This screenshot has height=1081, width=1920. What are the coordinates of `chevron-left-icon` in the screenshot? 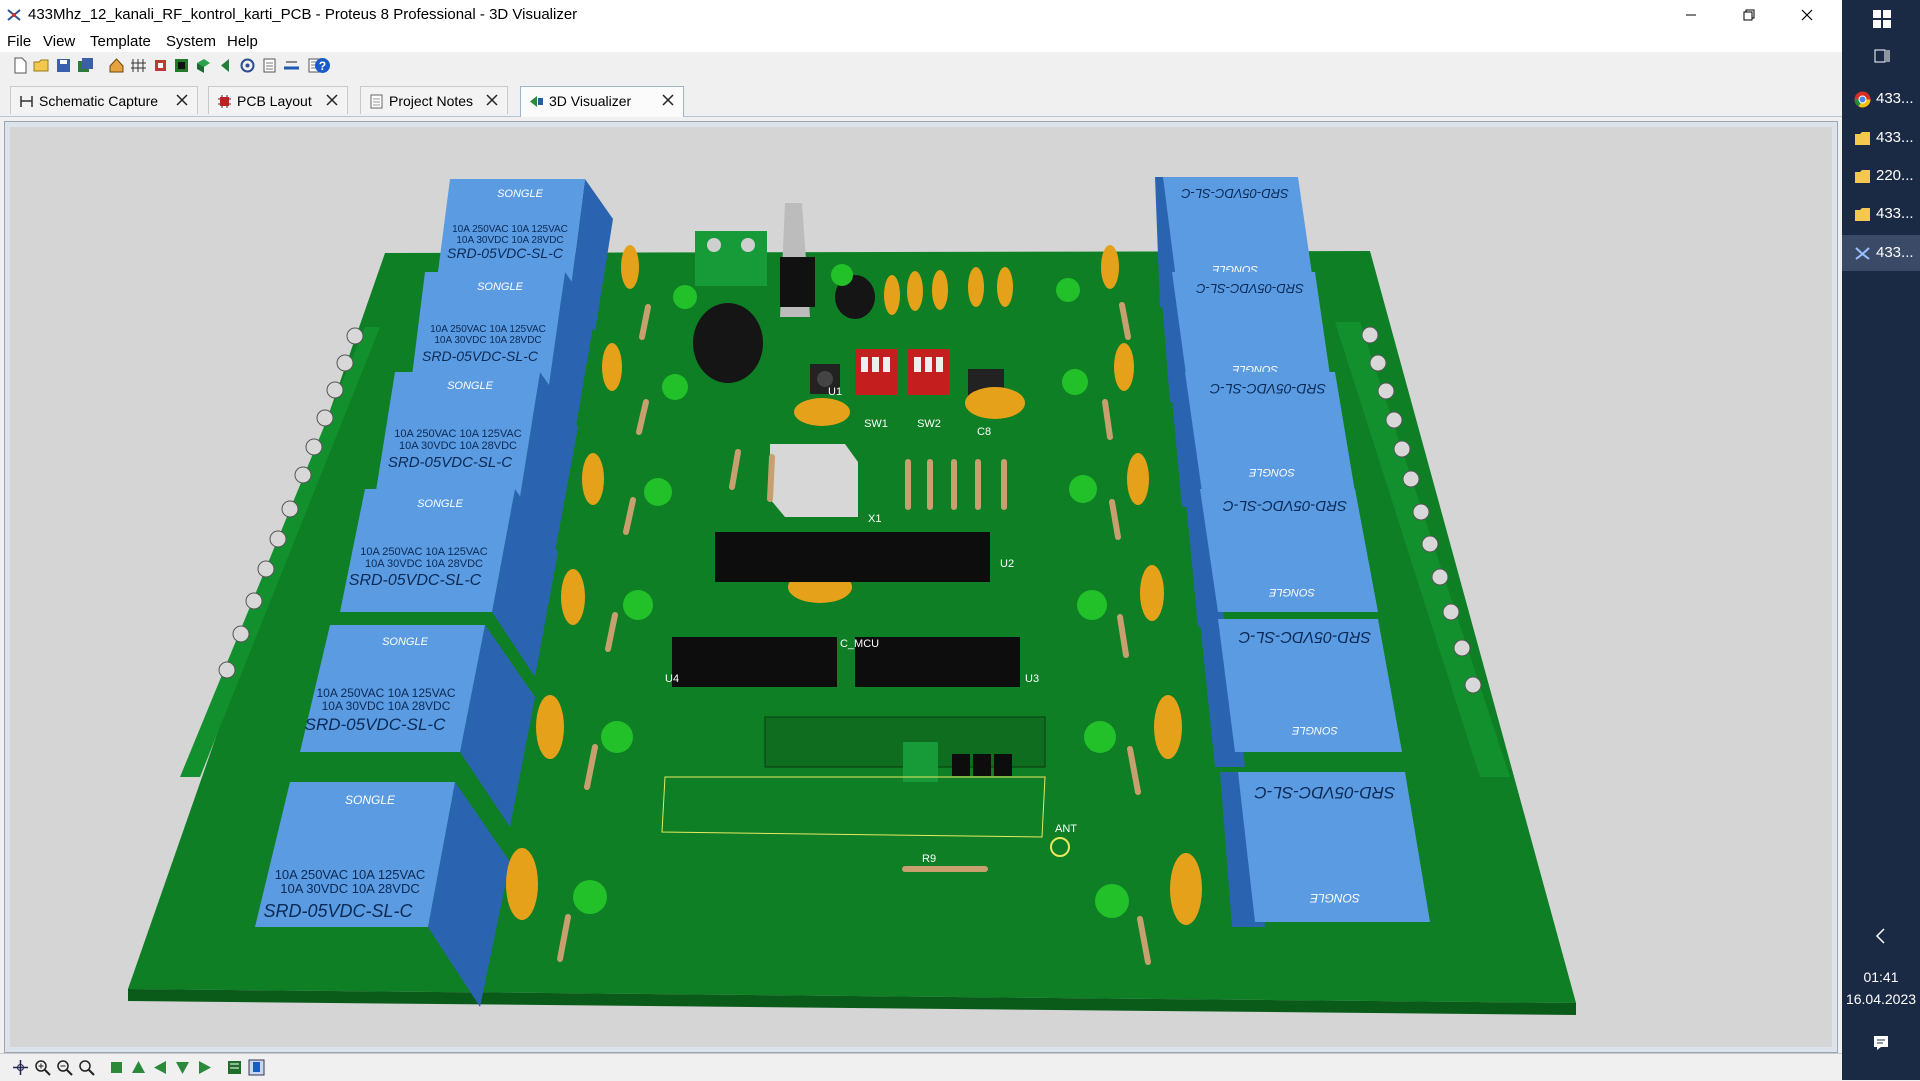 It's located at (1881, 936).